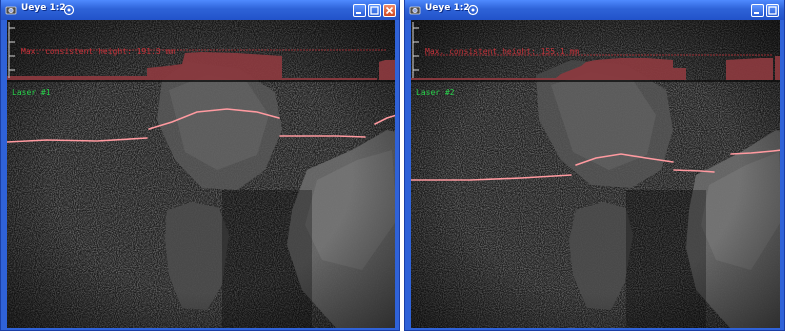  What do you see at coordinates (98, 51) in the screenshot?
I see `max-height-readout: Max. consistent height: 191.3 mm` at bounding box center [98, 51].